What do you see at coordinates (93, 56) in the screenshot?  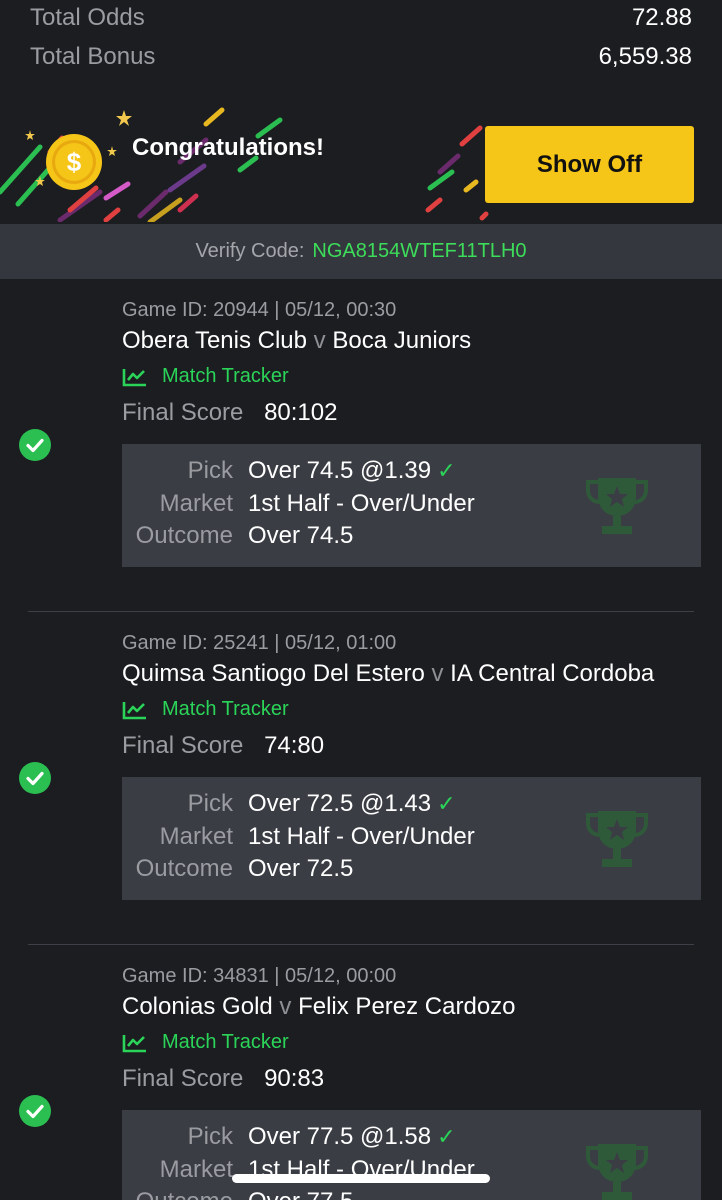 I see `total-bonus-label: Total Bonus` at bounding box center [93, 56].